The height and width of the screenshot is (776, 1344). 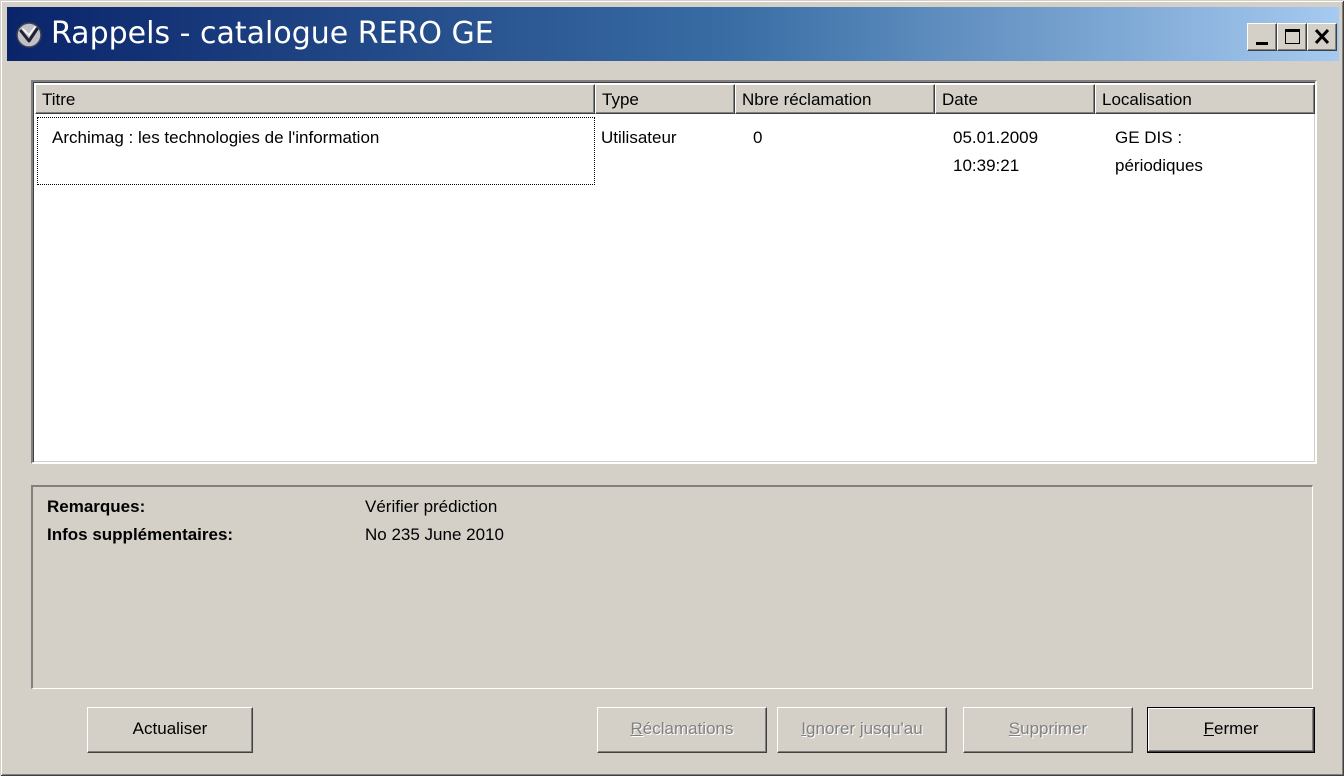 I want to click on close-button, so click(x=1322, y=37).